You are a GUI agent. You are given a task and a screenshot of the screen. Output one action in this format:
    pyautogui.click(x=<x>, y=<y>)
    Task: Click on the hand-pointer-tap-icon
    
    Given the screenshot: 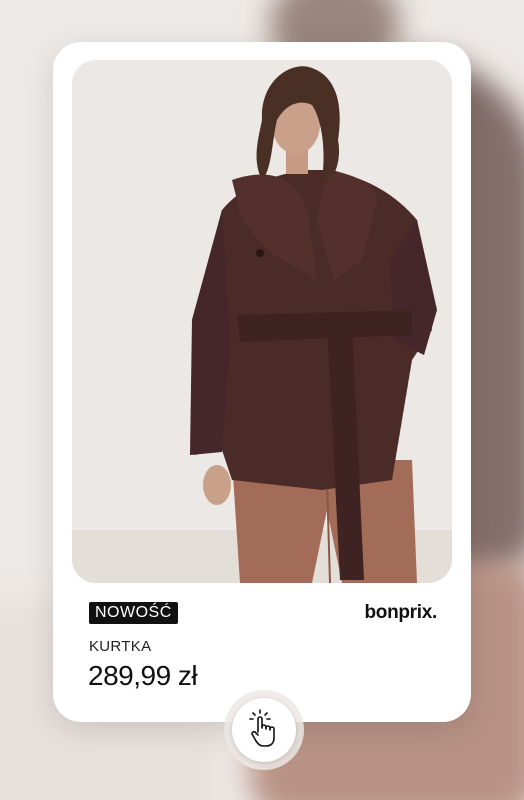 What is the action you would take?
    pyautogui.click(x=264, y=730)
    